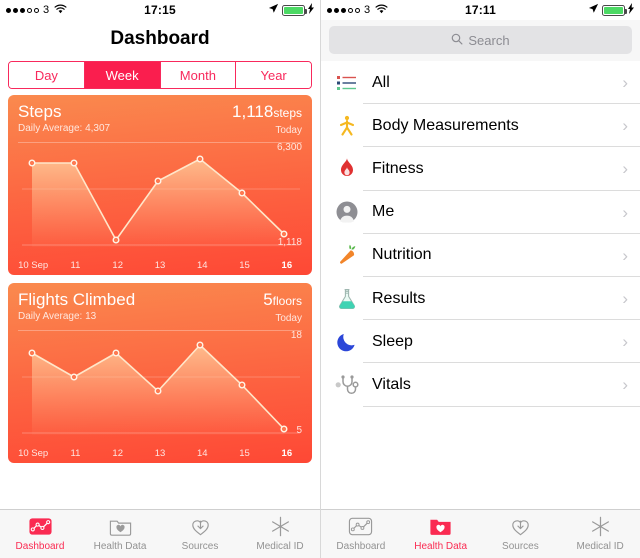 This screenshot has width=640, height=558. Describe the element at coordinates (120, 546) in the screenshot. I see `tab-health-data-label: Health Data` at that location.